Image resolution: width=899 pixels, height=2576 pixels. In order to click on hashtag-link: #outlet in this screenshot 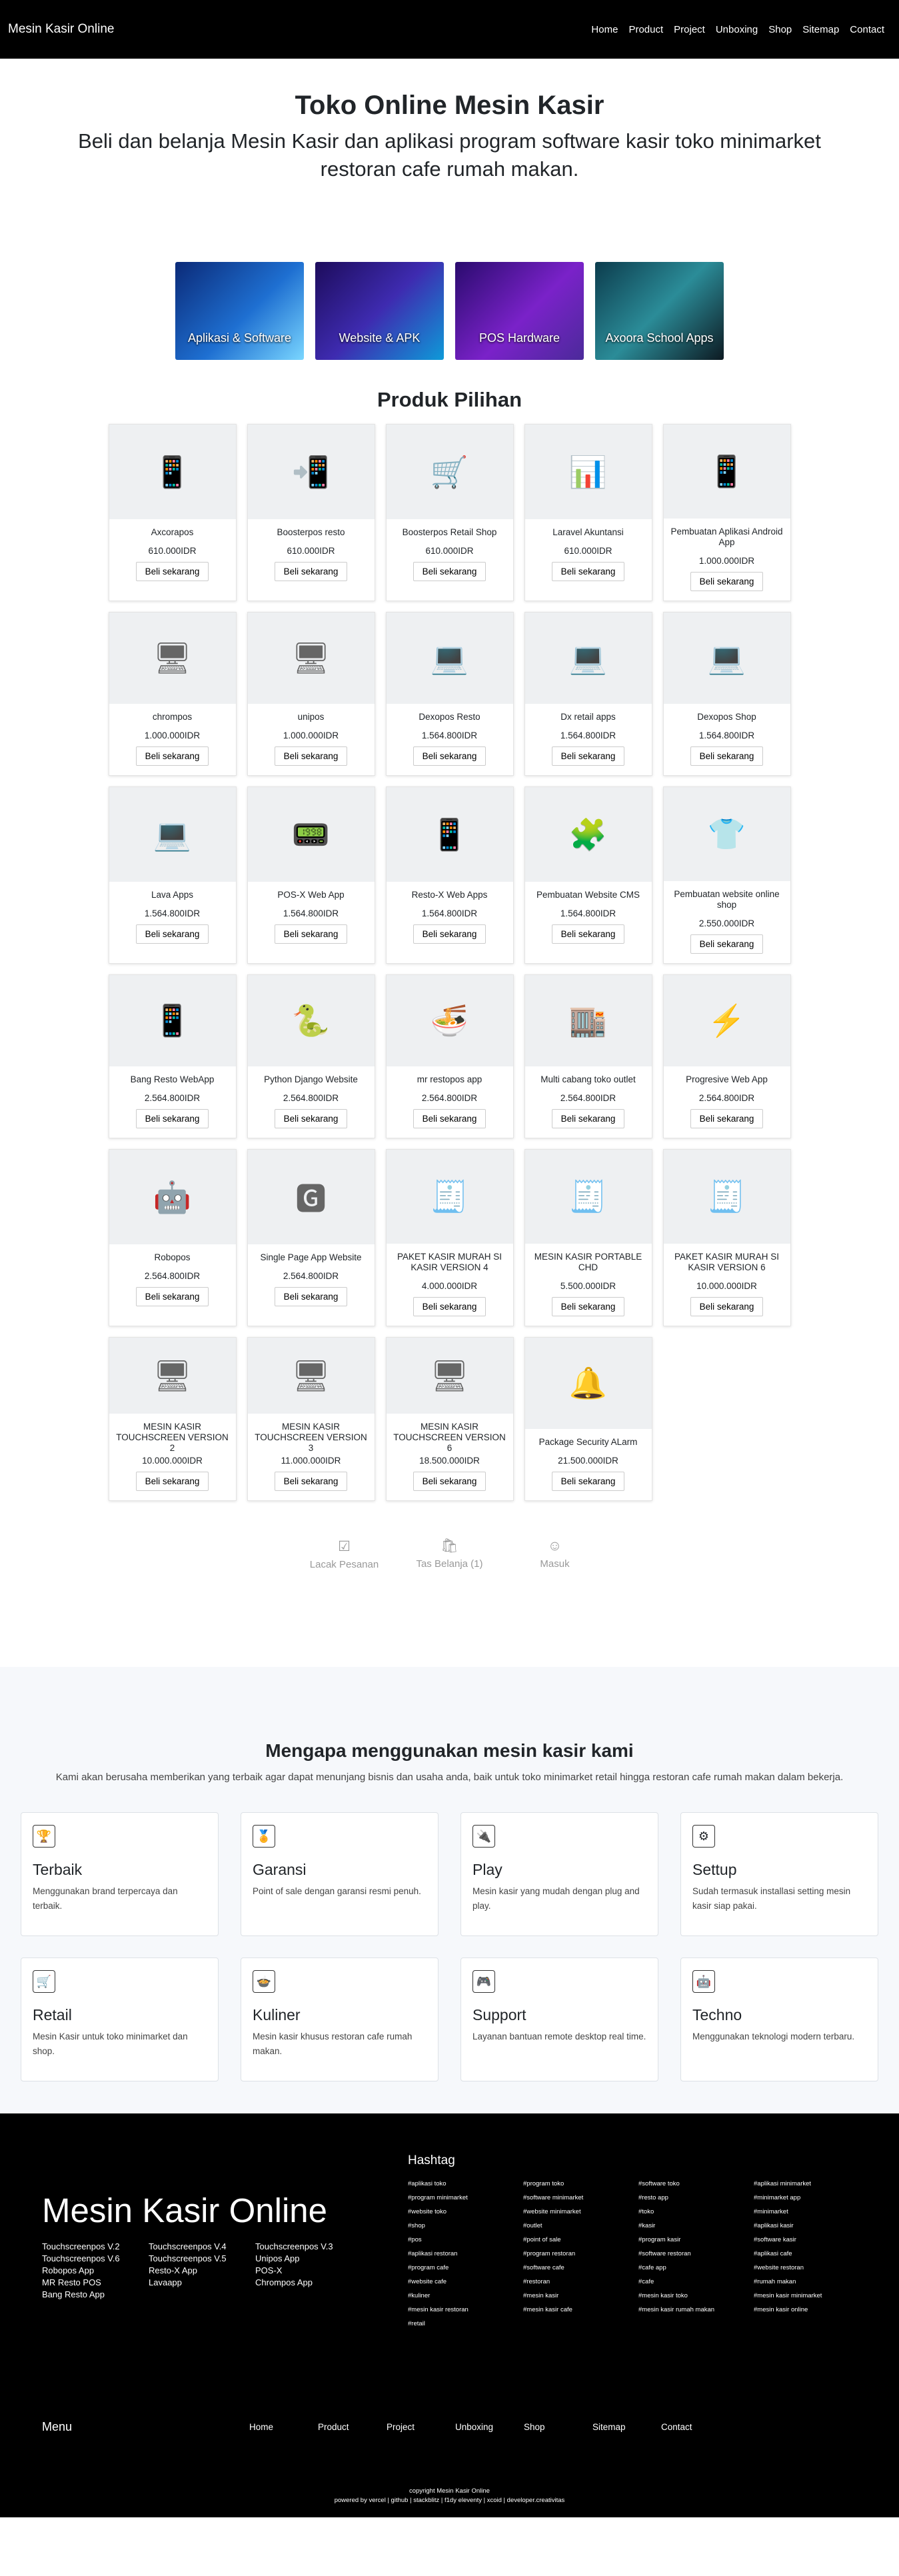, I will do `click(581, 2226)`.